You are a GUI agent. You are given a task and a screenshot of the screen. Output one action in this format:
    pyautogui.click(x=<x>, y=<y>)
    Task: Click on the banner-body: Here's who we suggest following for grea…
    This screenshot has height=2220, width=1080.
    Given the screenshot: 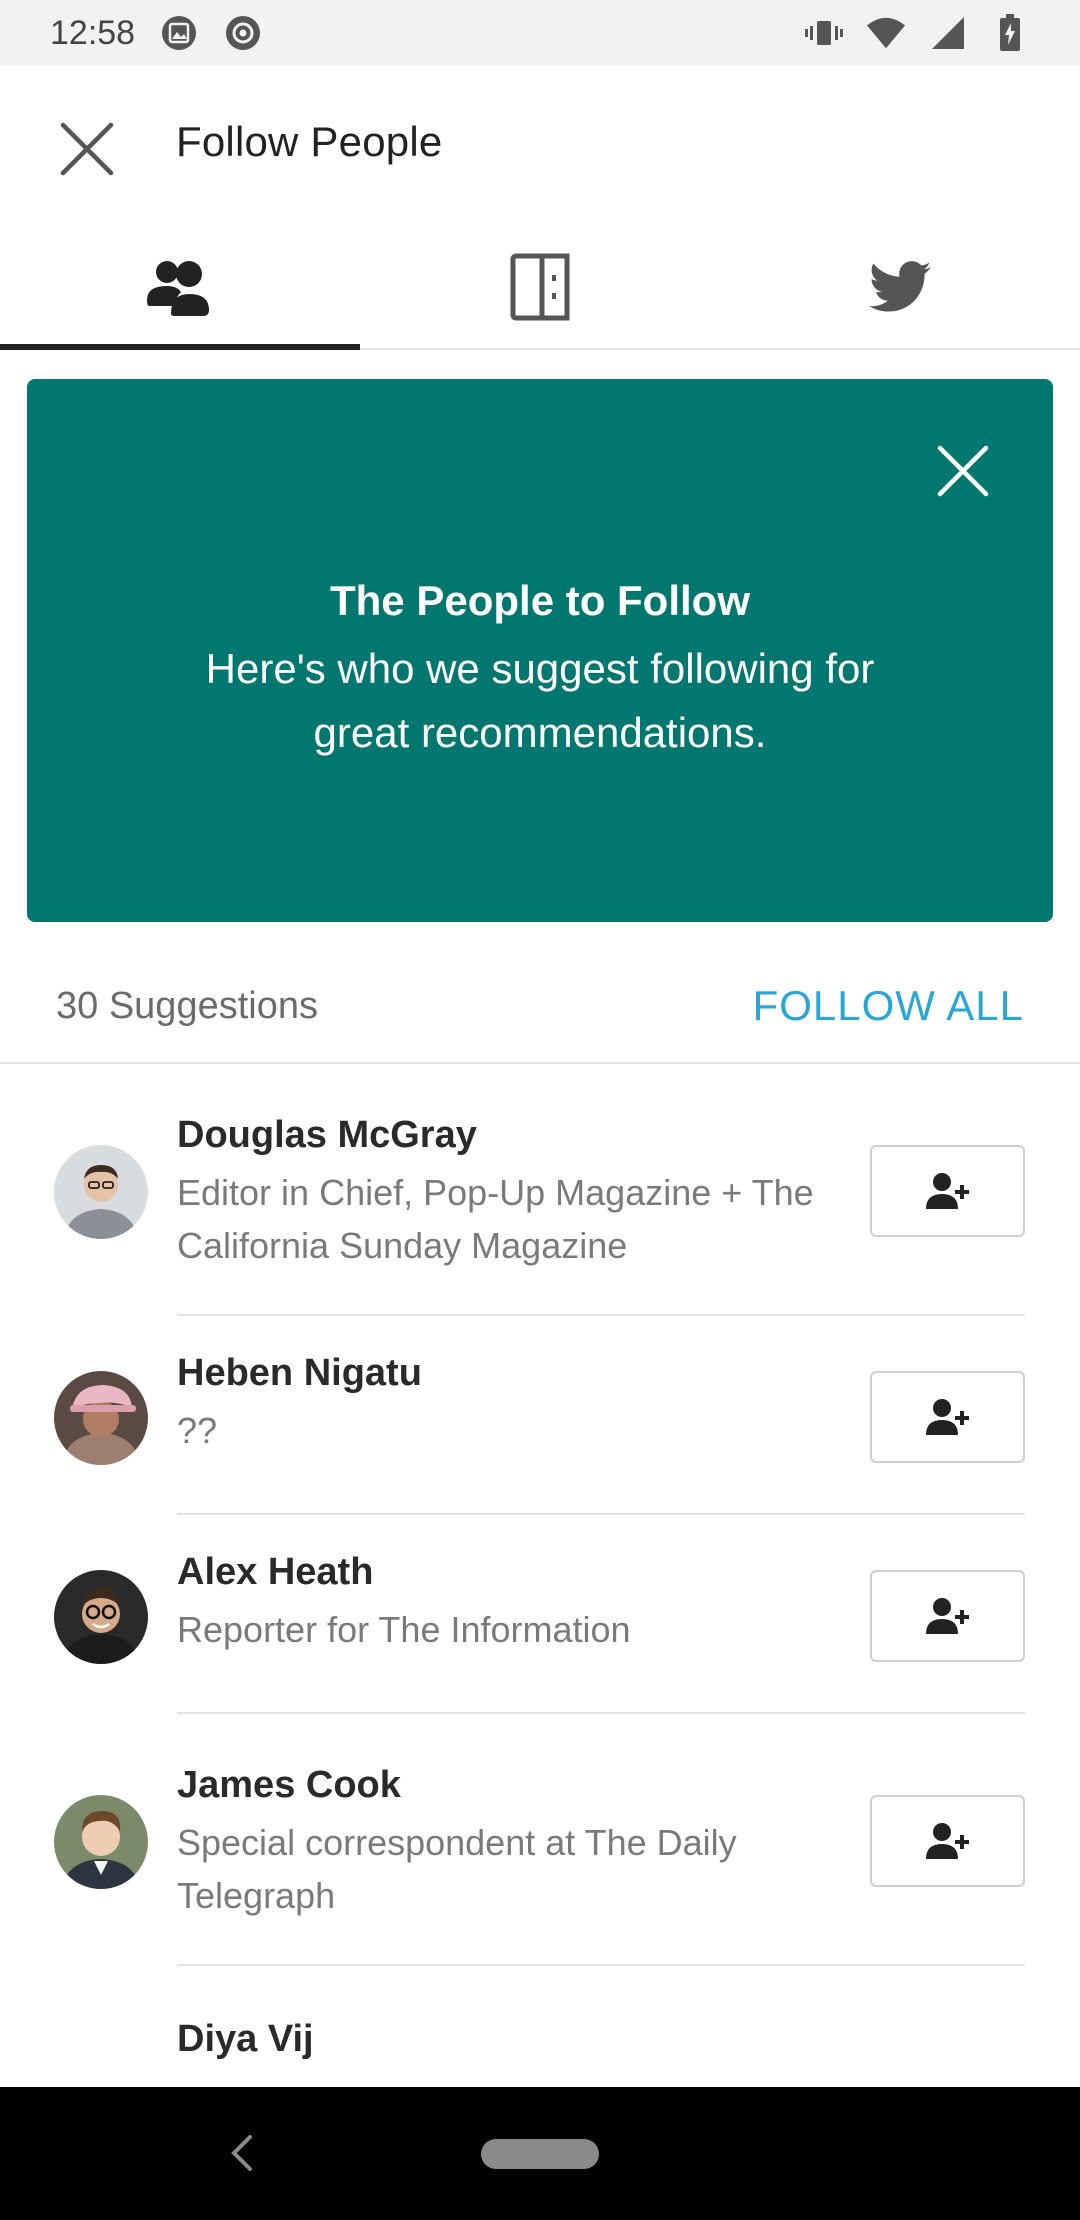 What is the action you would take?
    pyautogui.click(x=540, y=700)
    